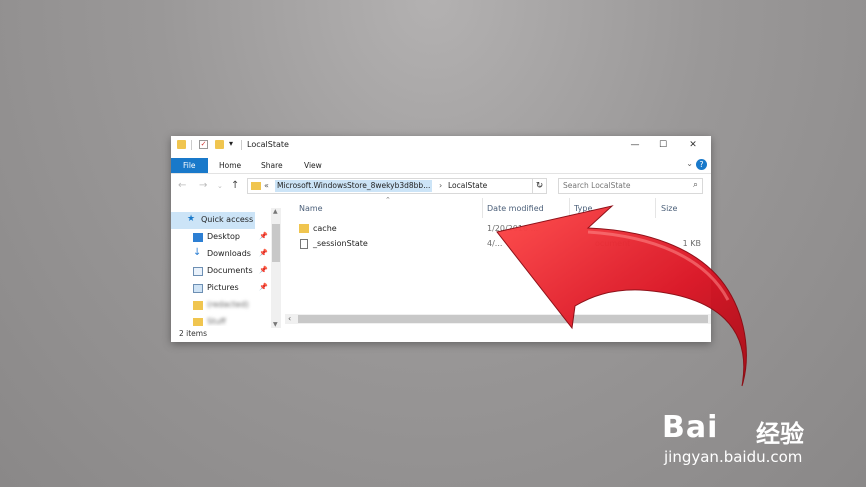 The width and height of the screenshot is (866, 487). I want to click on watermark-brand-cn: 经验, so click(780, 434).